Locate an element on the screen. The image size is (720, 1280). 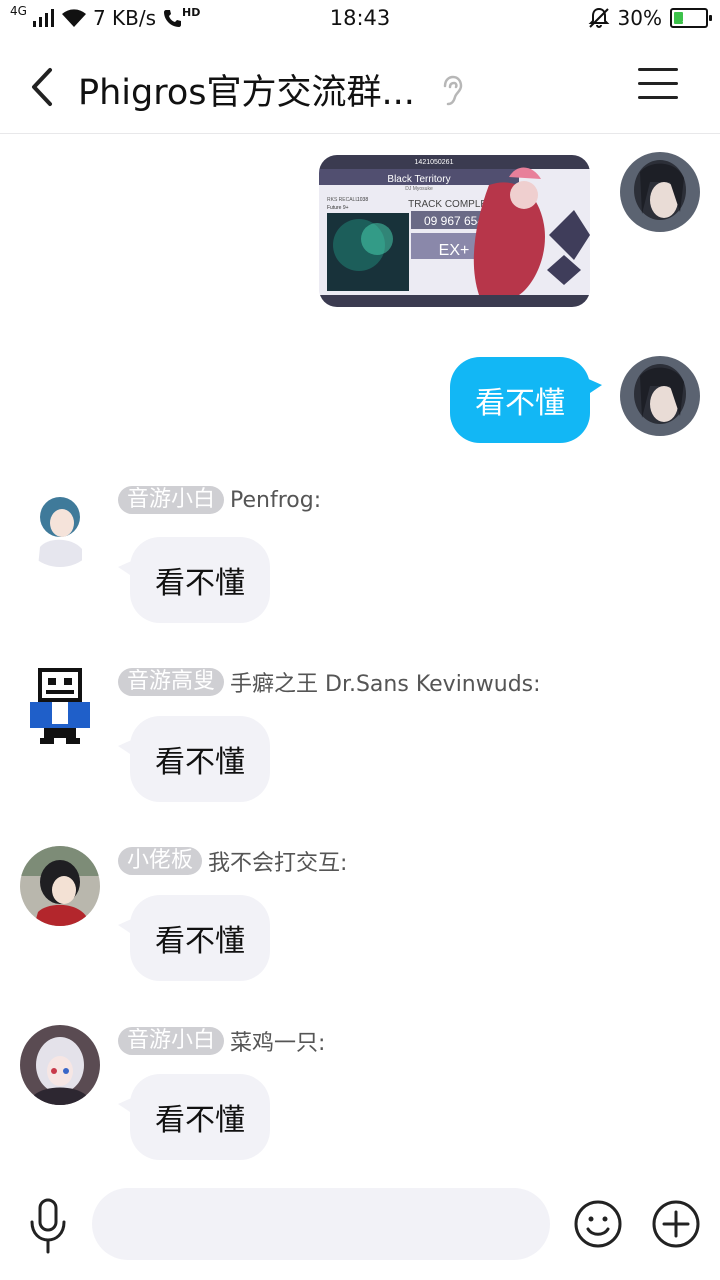
card-grade: EX+ is located at coordinates (454, 250).